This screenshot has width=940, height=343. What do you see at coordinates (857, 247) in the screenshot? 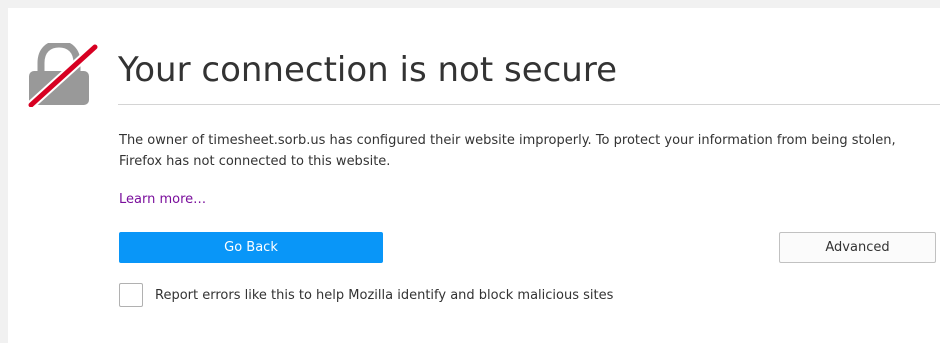
I see `advanced-button: Advanced` at bounding box center [857, 247].